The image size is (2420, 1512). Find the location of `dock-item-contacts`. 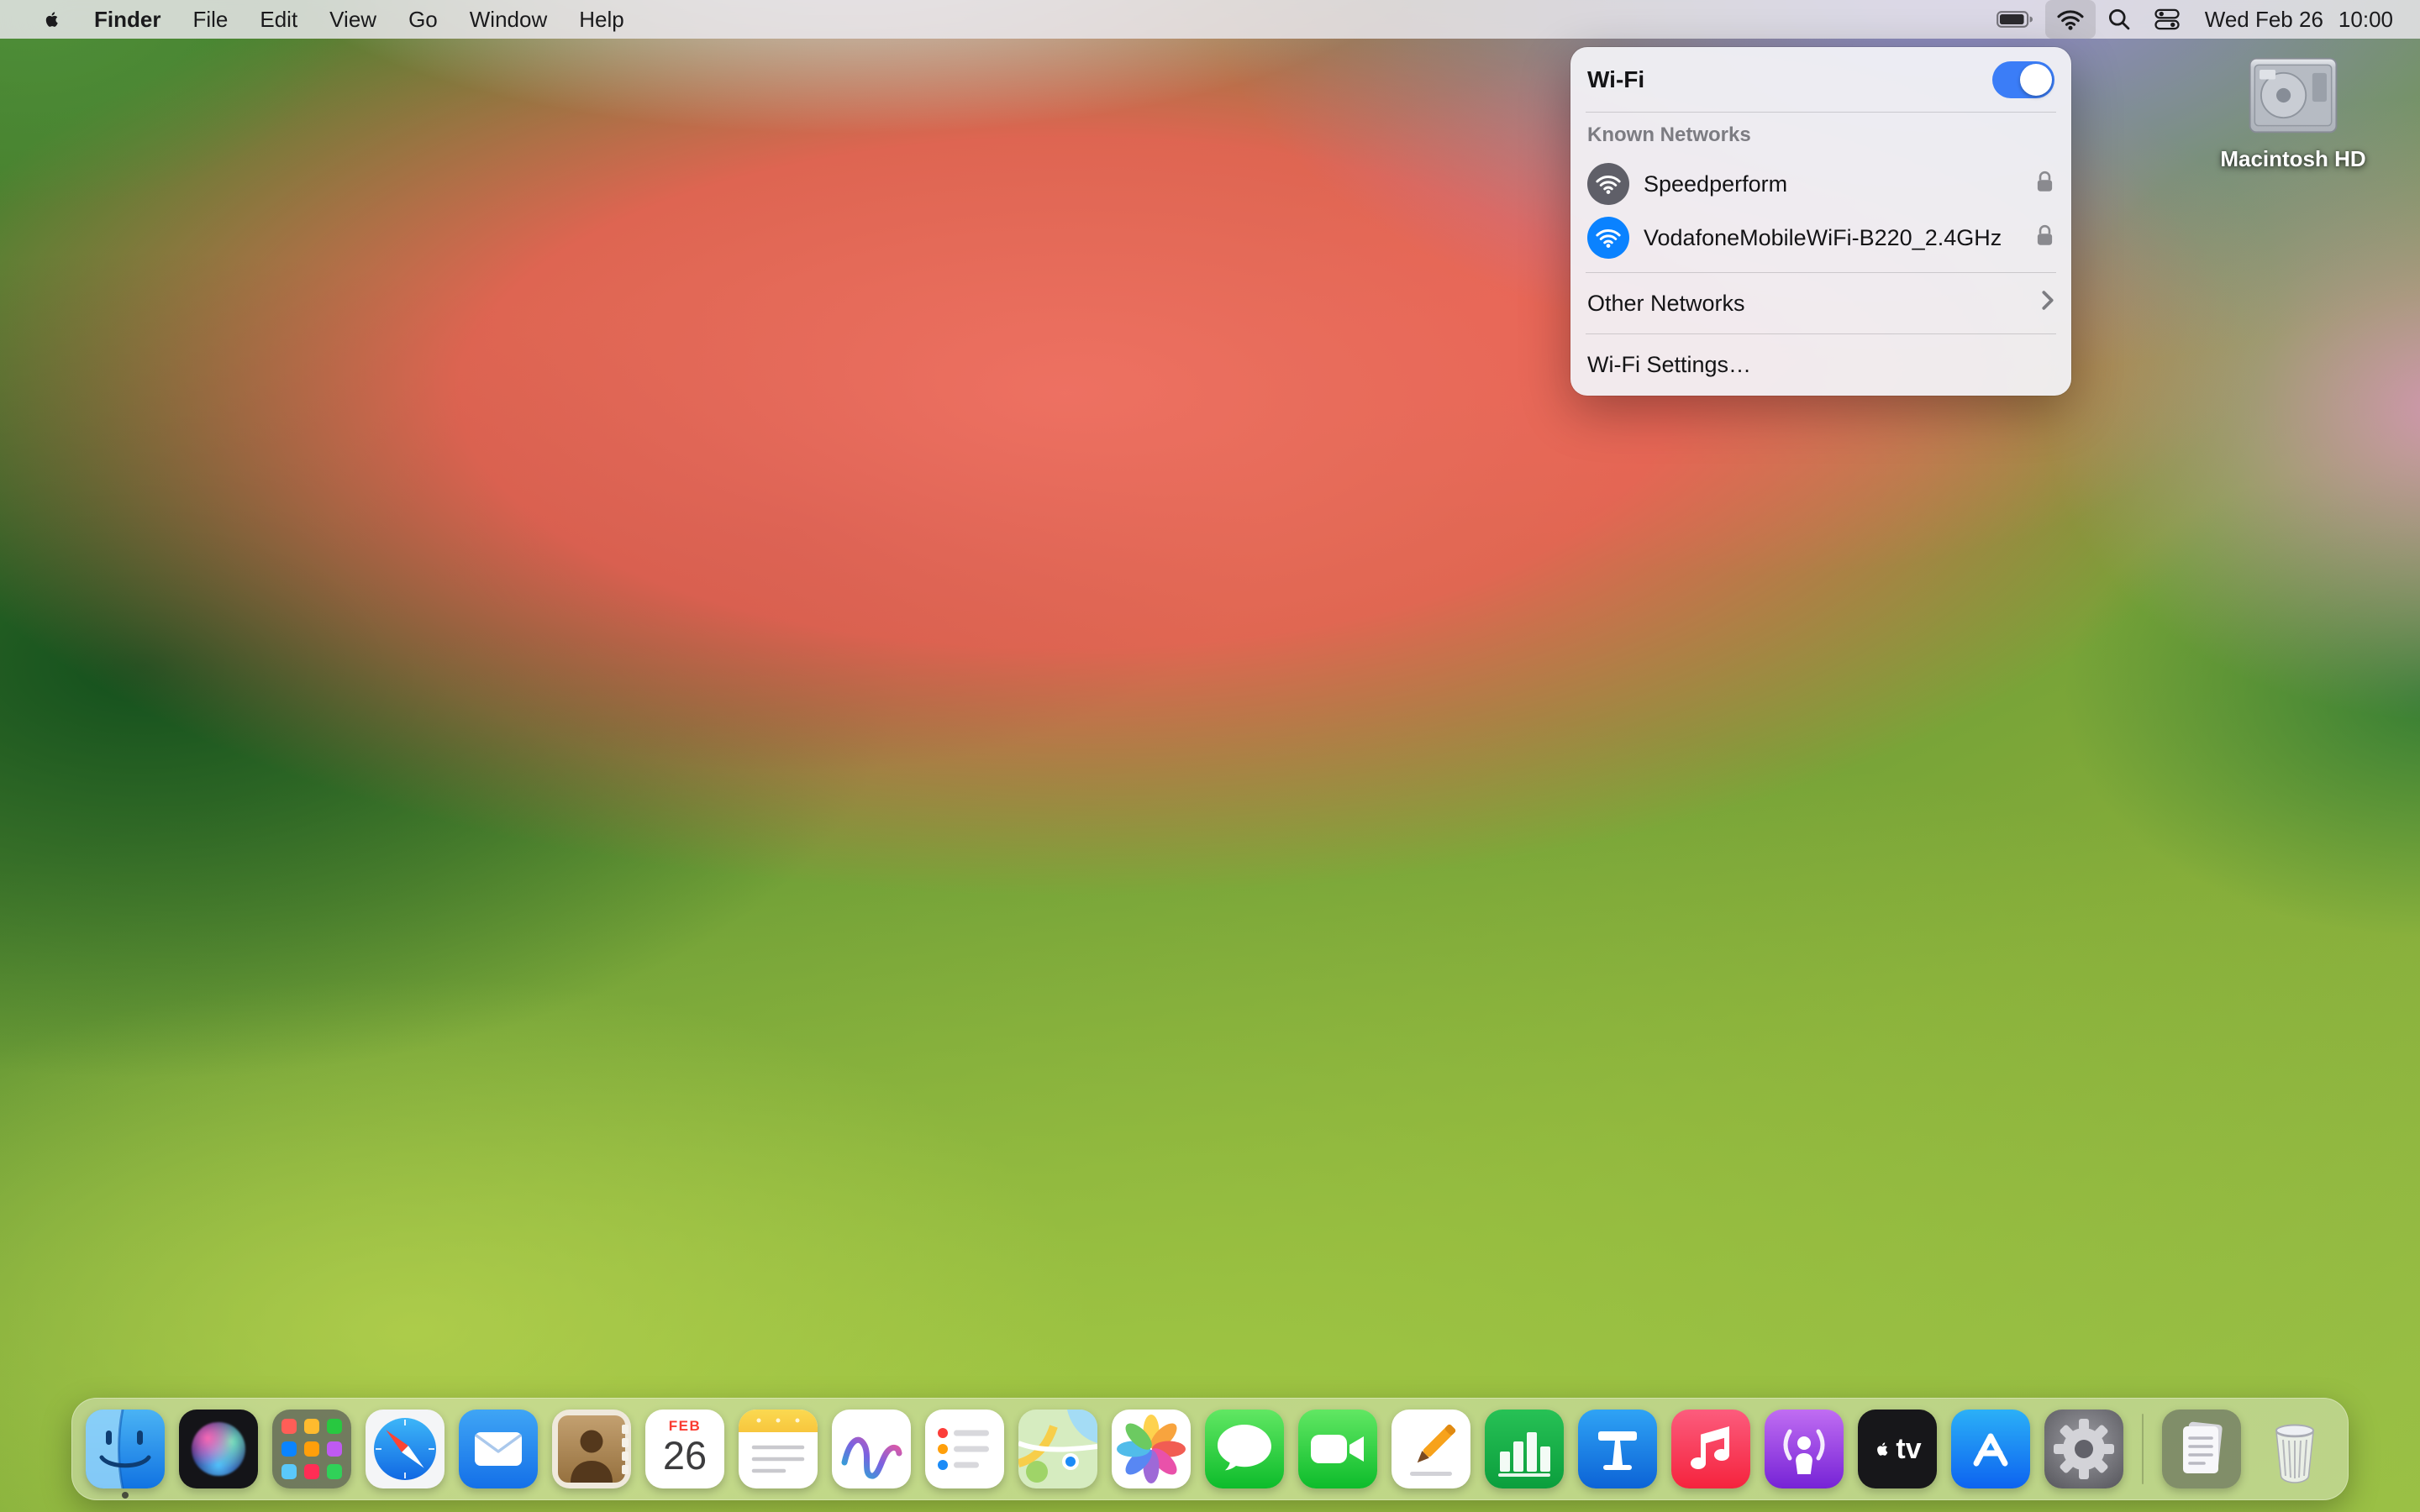

dock-item-contacts is located at coordinates (591, 1449).